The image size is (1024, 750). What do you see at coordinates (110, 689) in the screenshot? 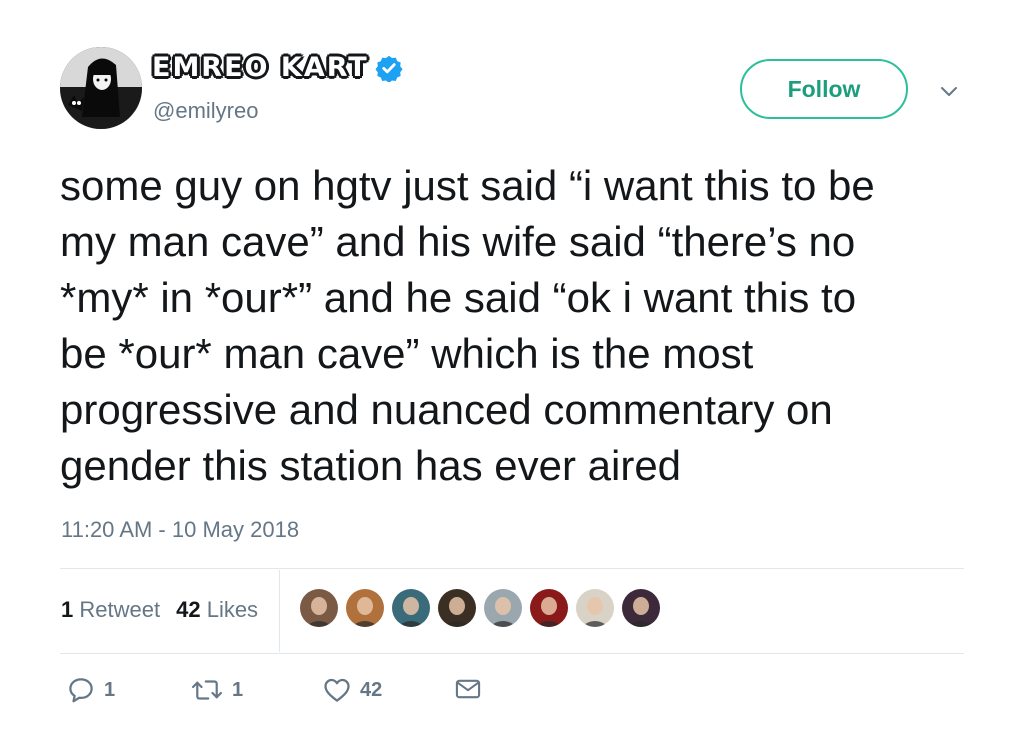
I see `reply-count: 1` at bounding box center [110, 689].